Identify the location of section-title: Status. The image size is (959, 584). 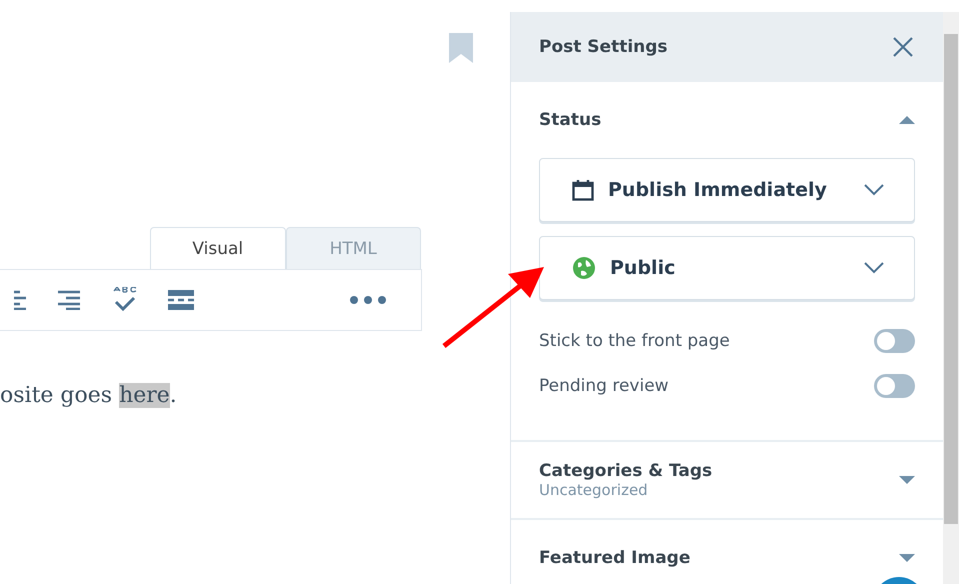
(570, 120).